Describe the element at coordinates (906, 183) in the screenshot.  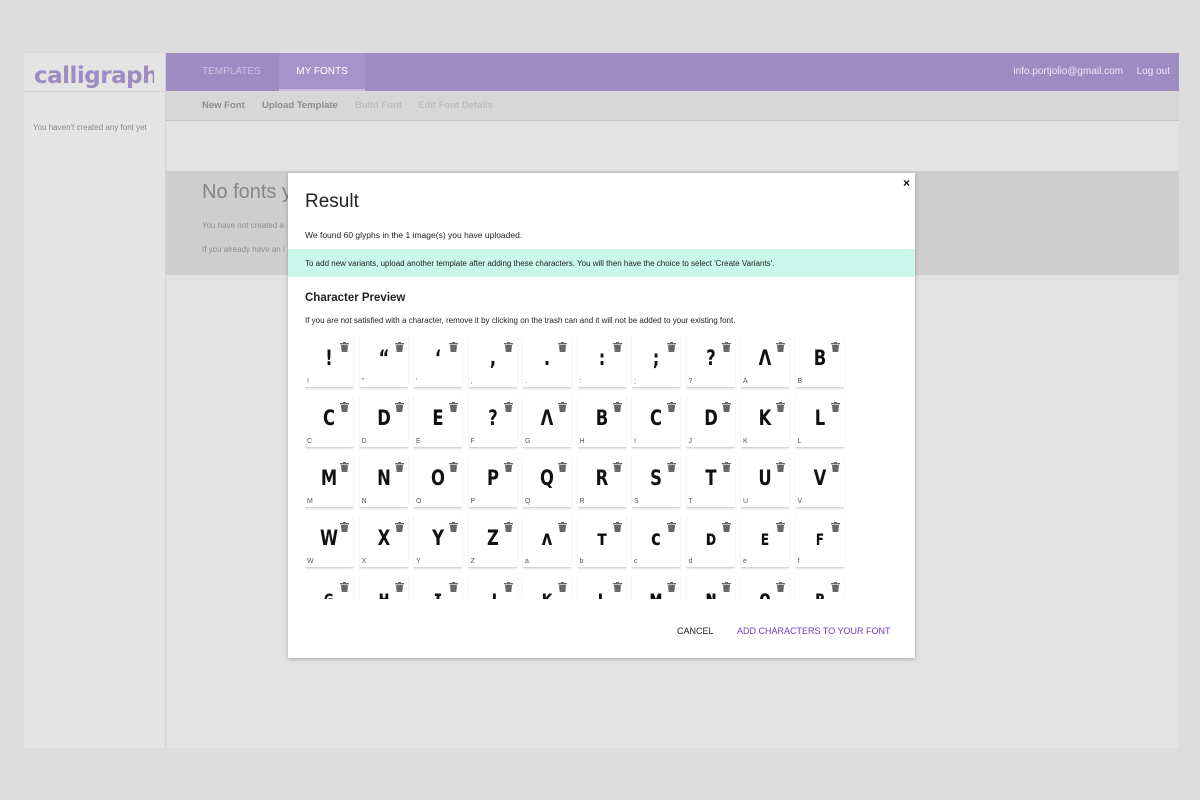
I see `close-icon: ×` at that location.